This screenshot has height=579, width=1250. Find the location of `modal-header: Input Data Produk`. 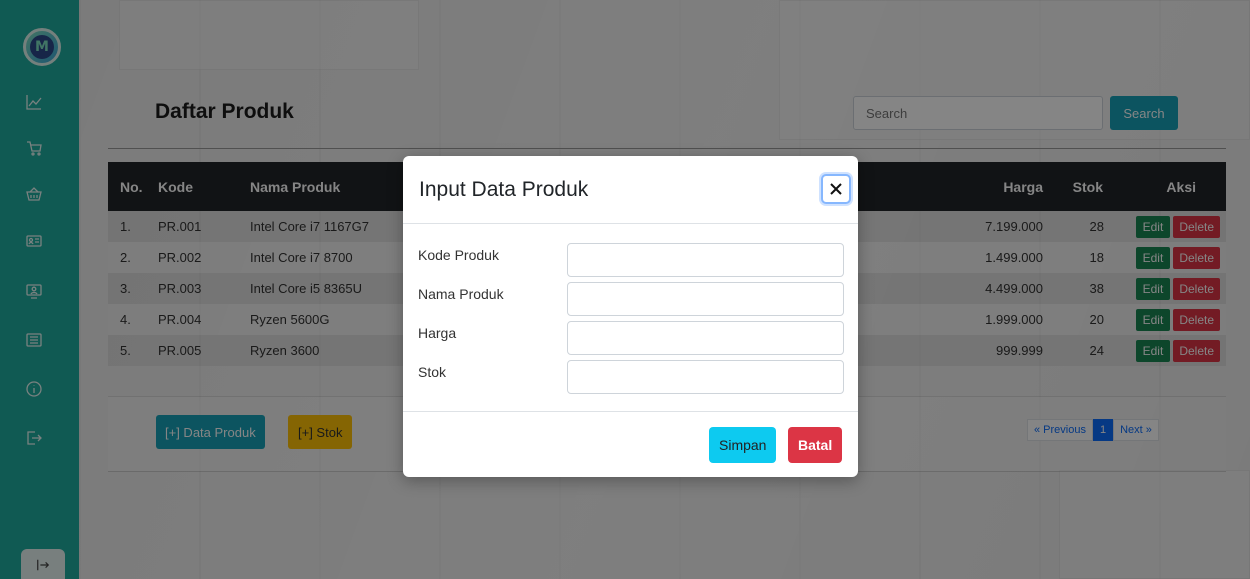

modal-header: Input Data Produk is located at coordinates (630, 190).